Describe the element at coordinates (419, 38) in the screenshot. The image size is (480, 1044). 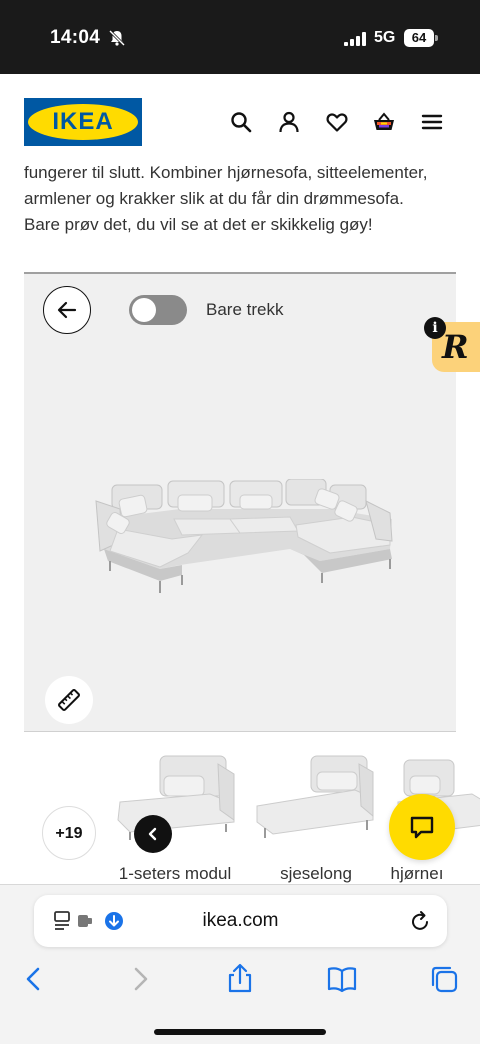
I see `battery-indicator: 64` at that location.